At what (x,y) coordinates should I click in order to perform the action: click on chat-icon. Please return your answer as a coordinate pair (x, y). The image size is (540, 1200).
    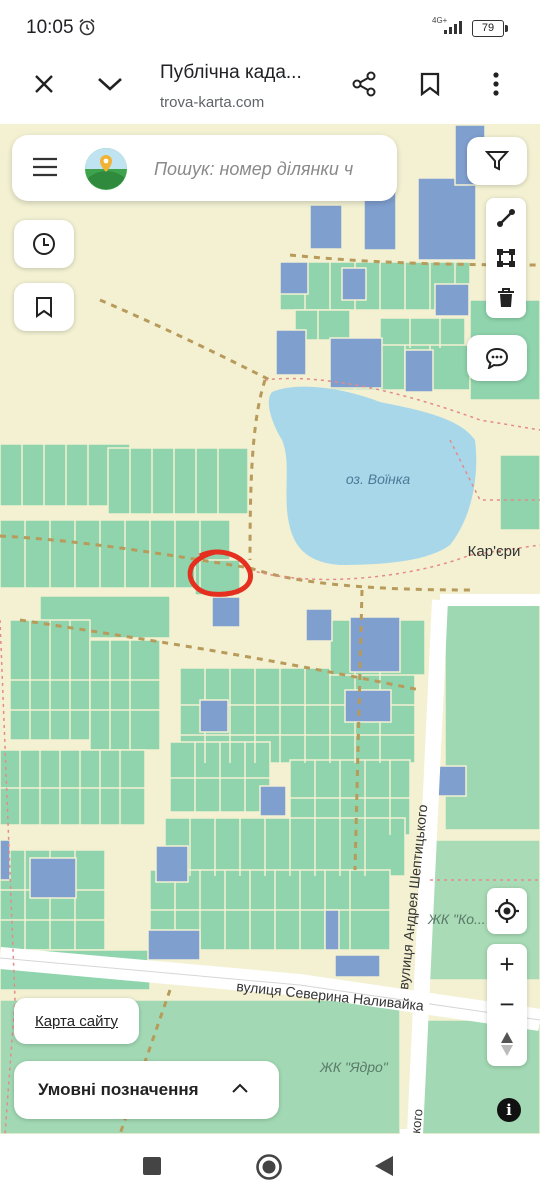
    Looking at the image, I should click on (497, 358).